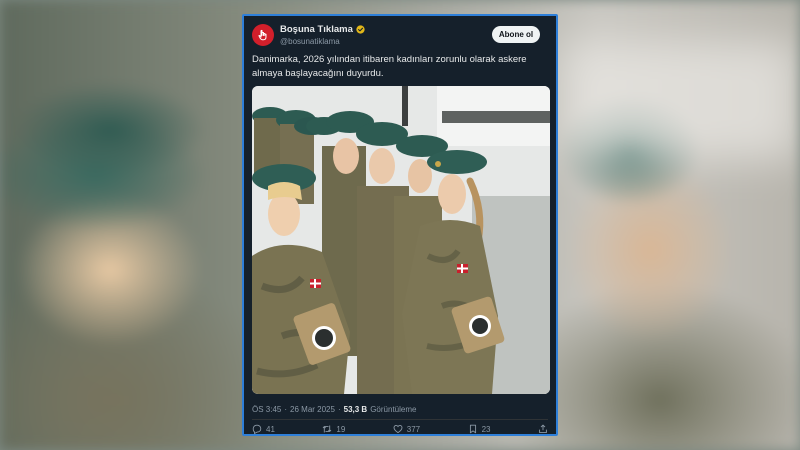 The height and width of the screenshot is (450, 800). Describe the element at coordinates (327, 429) in the screenshot. I see `repost-icon` at that location.